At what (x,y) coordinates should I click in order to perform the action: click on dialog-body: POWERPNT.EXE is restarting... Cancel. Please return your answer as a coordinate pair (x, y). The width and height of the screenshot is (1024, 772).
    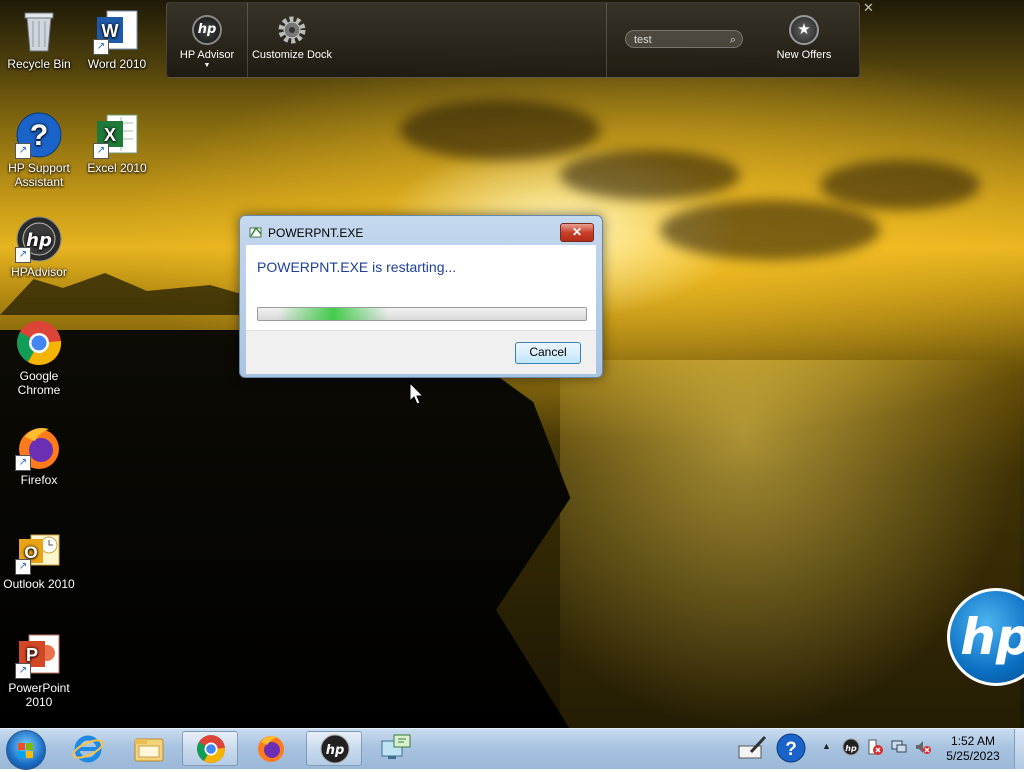
    Looking at the image, I should click on (421, 309).